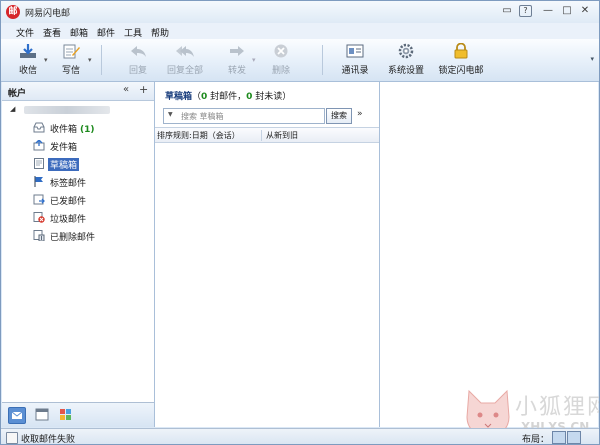 This screenshot has width=600, height=445. What do you see at coordinates (90, 60) in the screenshot?
I see `compose-dropdown-icon: ▾` at bounding box center [90, 60].